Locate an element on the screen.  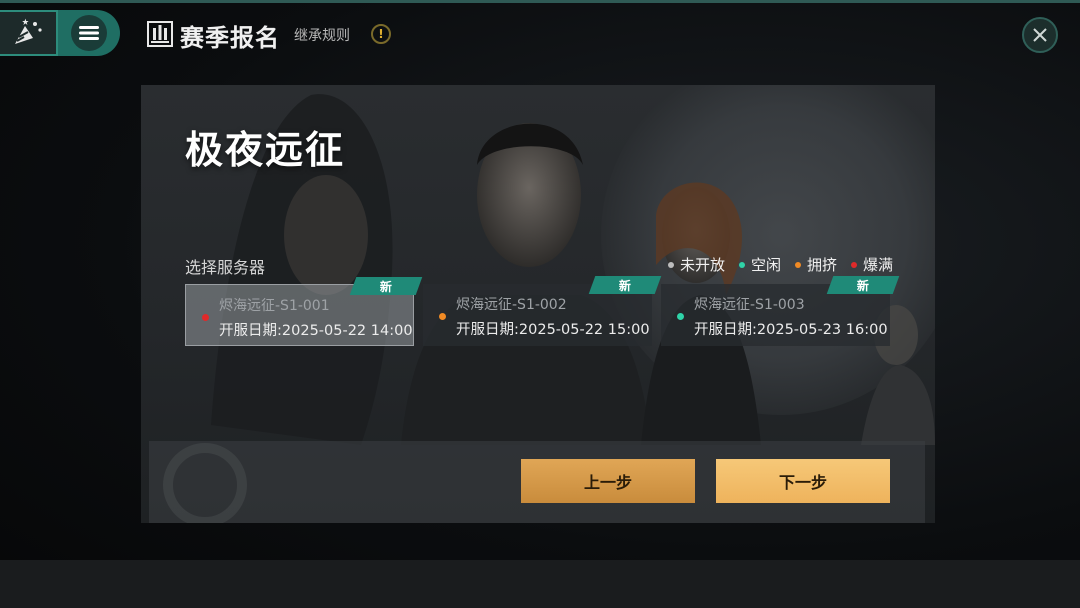
party-button is located at coordinates (29, 33).